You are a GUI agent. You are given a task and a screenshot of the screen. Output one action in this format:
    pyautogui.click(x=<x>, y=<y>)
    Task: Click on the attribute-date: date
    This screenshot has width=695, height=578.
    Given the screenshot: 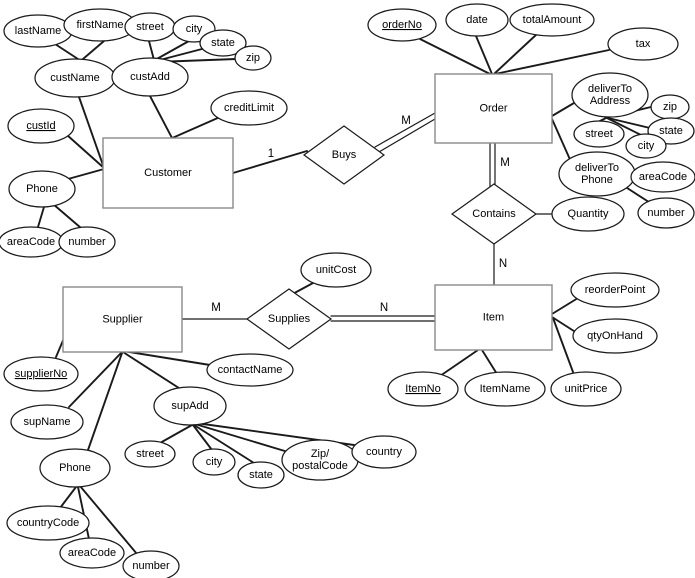 What is the action you would take?
    pyautogui.click(x=477, y=20)
    